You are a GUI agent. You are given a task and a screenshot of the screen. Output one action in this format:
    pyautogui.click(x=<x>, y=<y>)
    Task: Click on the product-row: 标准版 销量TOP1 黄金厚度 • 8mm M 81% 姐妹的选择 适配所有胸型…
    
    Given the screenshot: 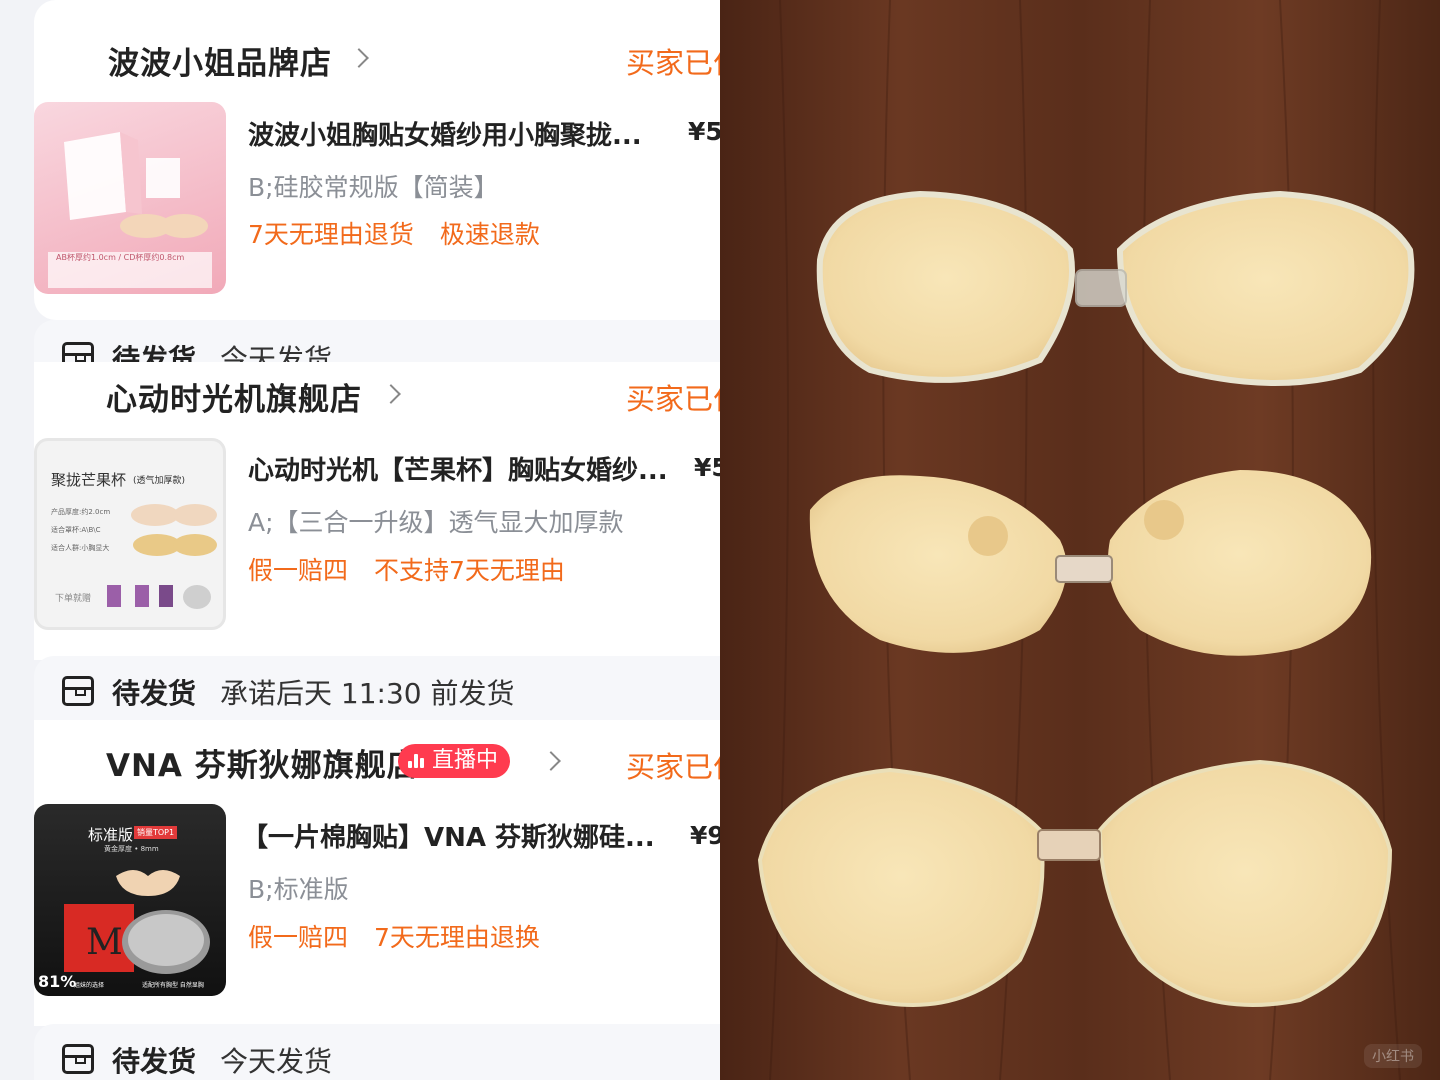 What is the action you would take?
    pyautogui.click(x=377, y=873)
    